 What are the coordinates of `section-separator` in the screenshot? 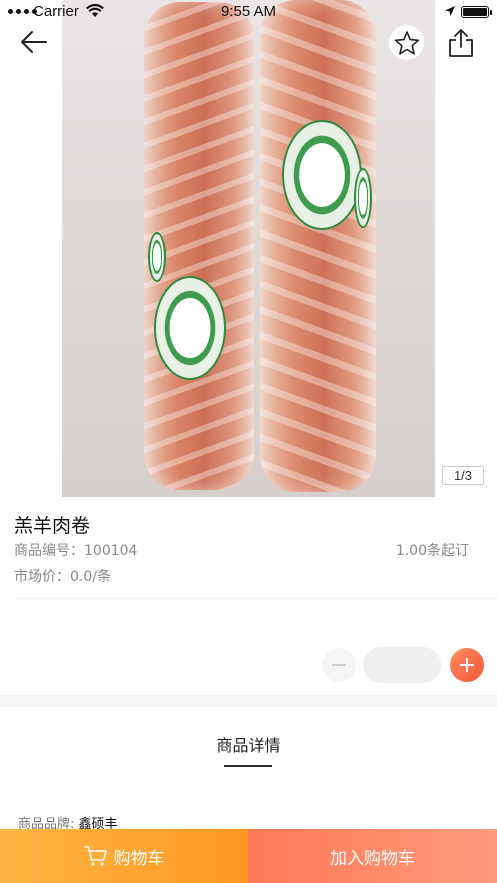 It's located at (248, 701).